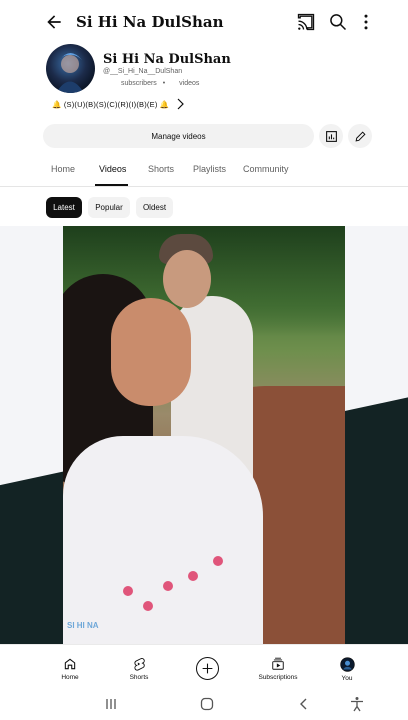 This screenshot has height=720, width=408. I want to click on profile-avatar-icon, so click(347, 664).